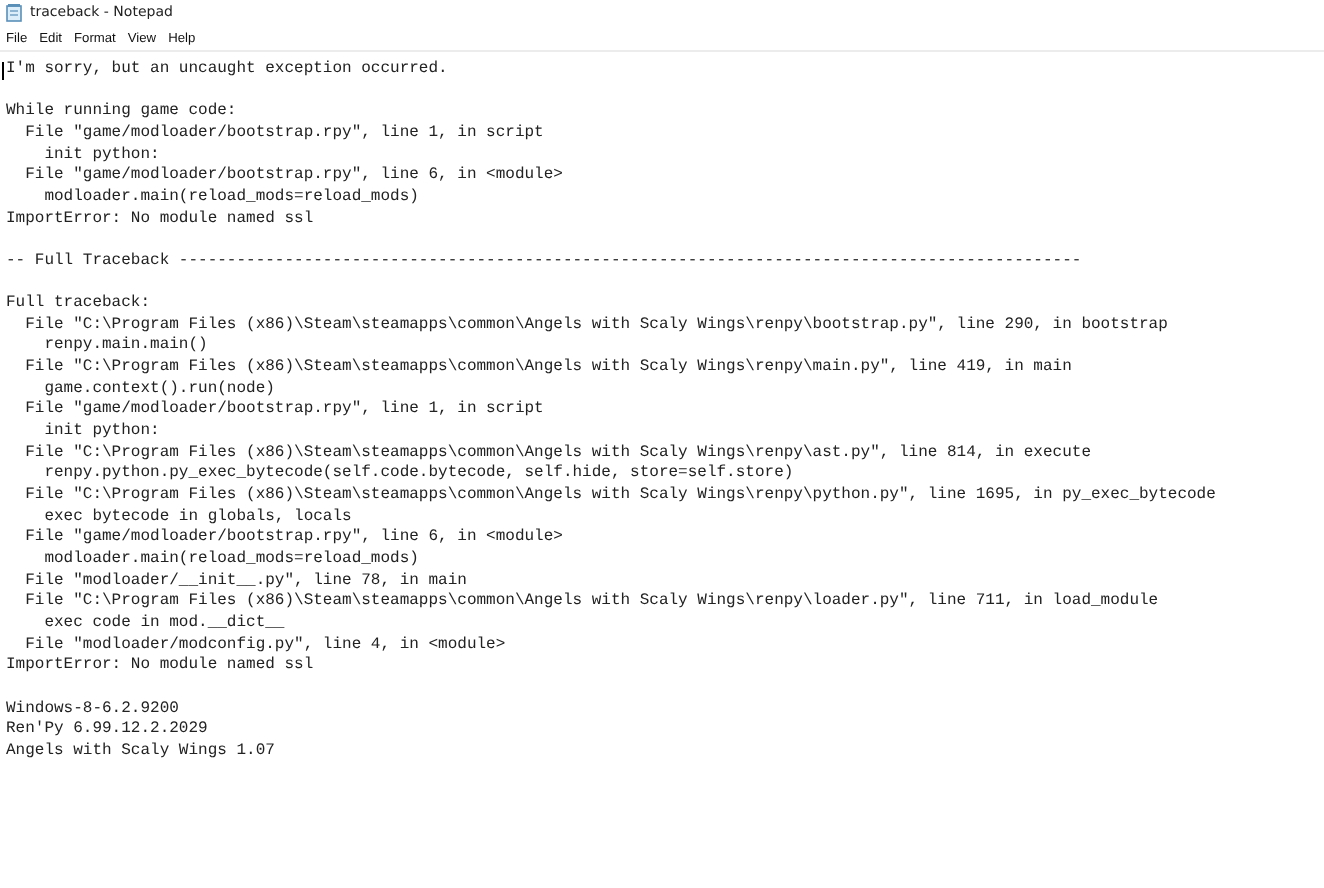  Describe the element at coordinates (121, 113) in the screenshot. I see `text-line: While running game code:` at that location.